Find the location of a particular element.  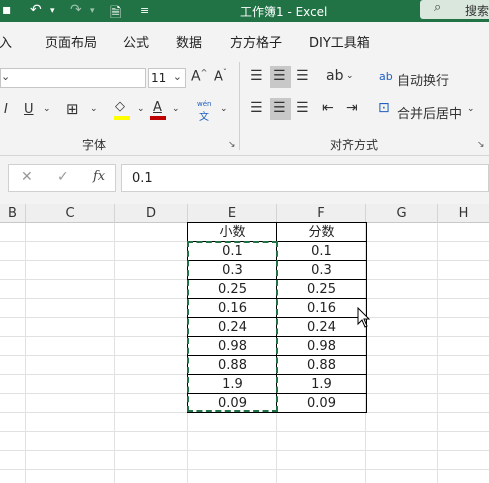

merge-center-icon: ⊡ is located at coordinates (384, 108).